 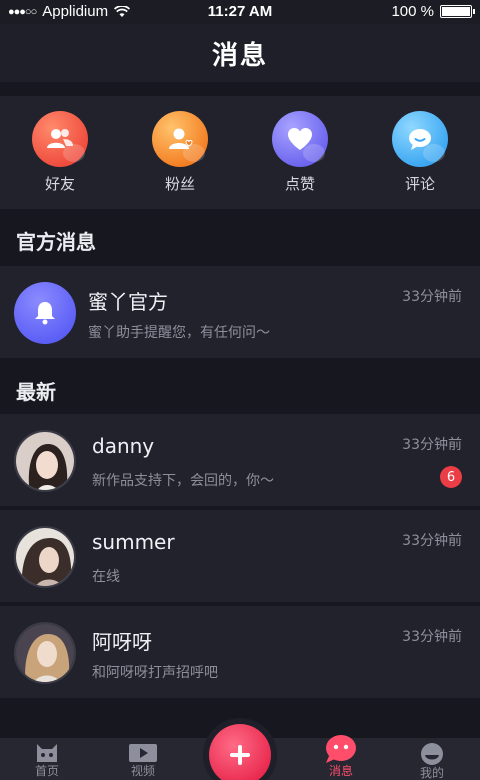 What do you see at coordinates (300, 139) in the screenshot?
I see `heart-icon` at bounding box center [300, 139].